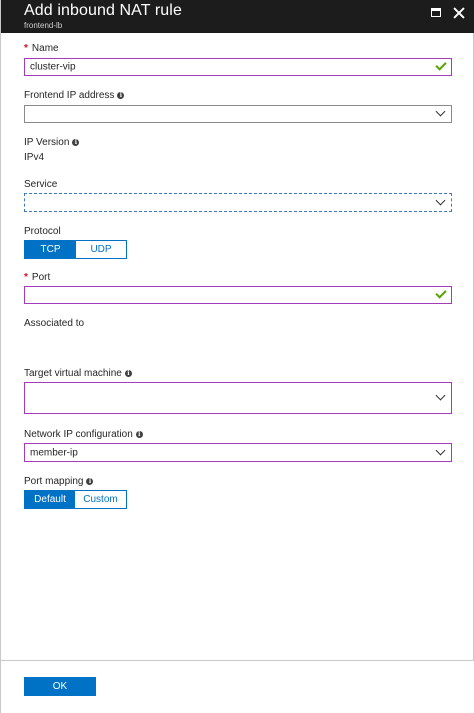  I want to click on name-label: * Name, so click(41, 48).